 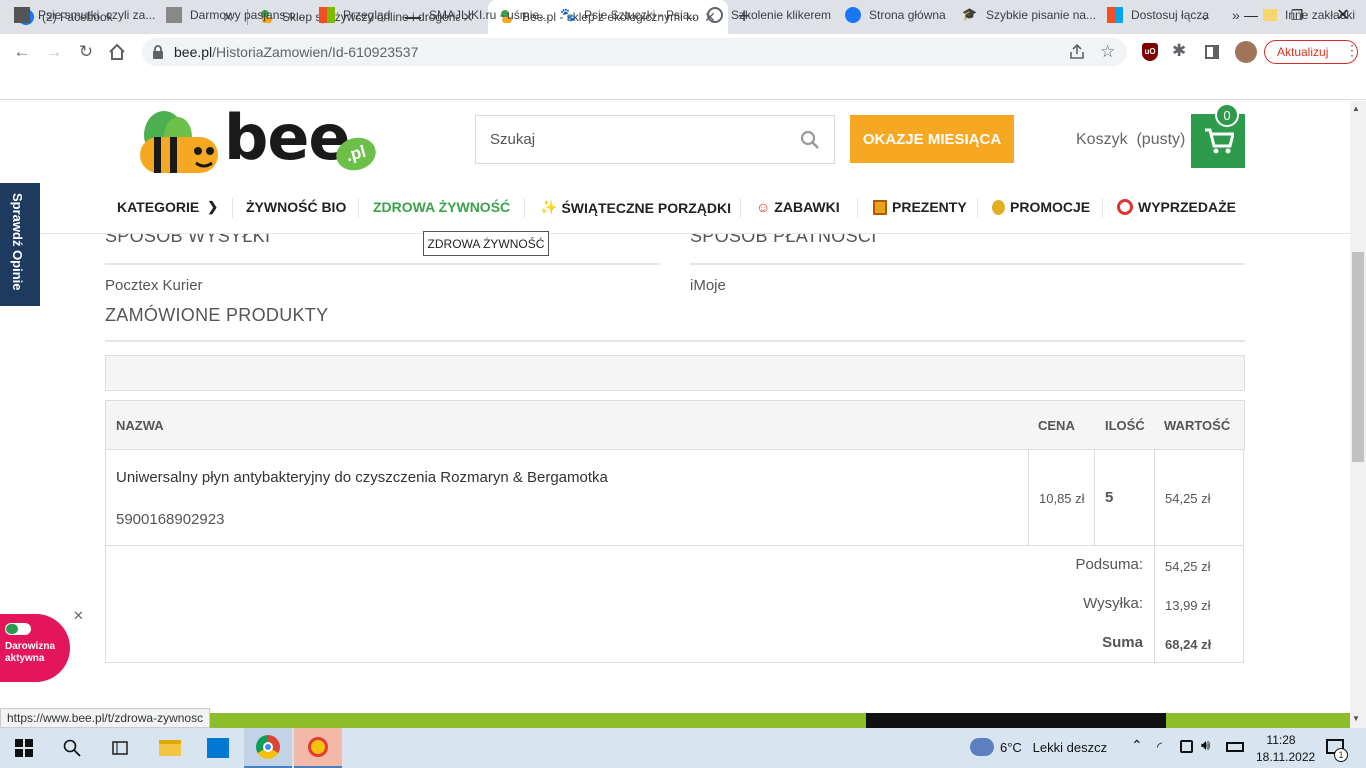 I want to click on bookmark-item: Dostosuj łącza, so click(x=1158, y=15).